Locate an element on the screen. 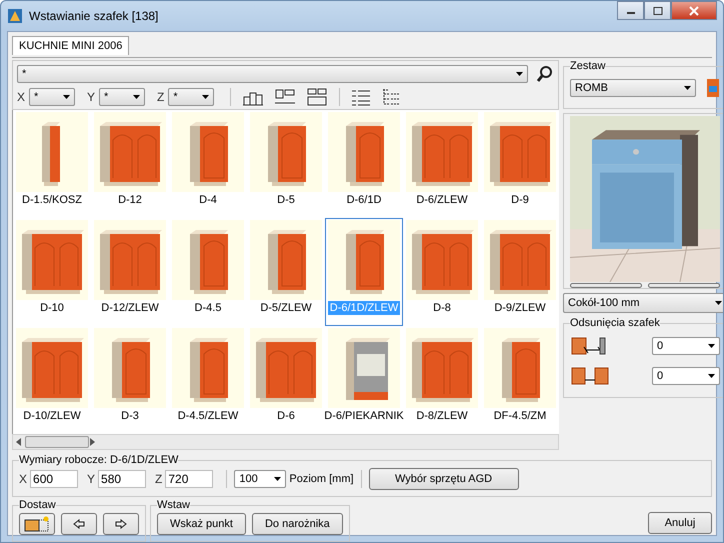 The width and height of the screenshot is (724, 543). cabinet-label: D-6/ZLEW is located at coordinates (442, 200).